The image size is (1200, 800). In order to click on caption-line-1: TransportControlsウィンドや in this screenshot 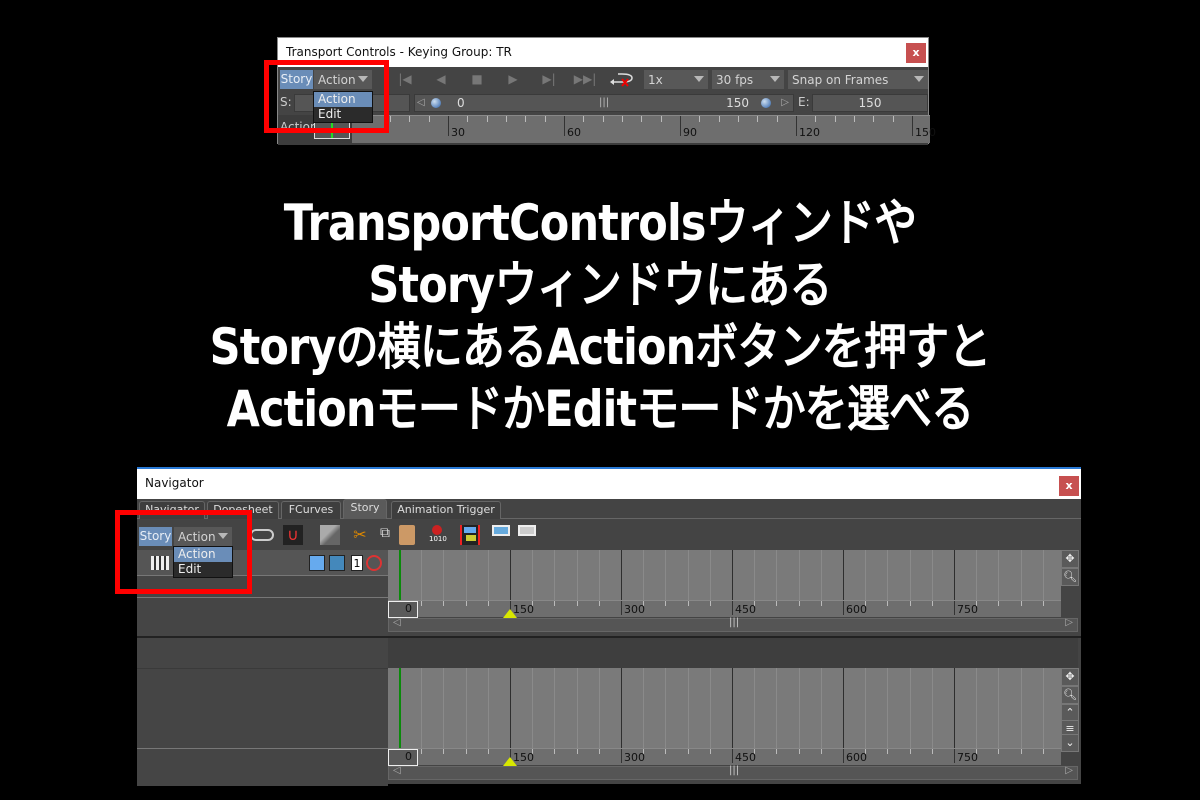, I will do `click(600, 223)`.